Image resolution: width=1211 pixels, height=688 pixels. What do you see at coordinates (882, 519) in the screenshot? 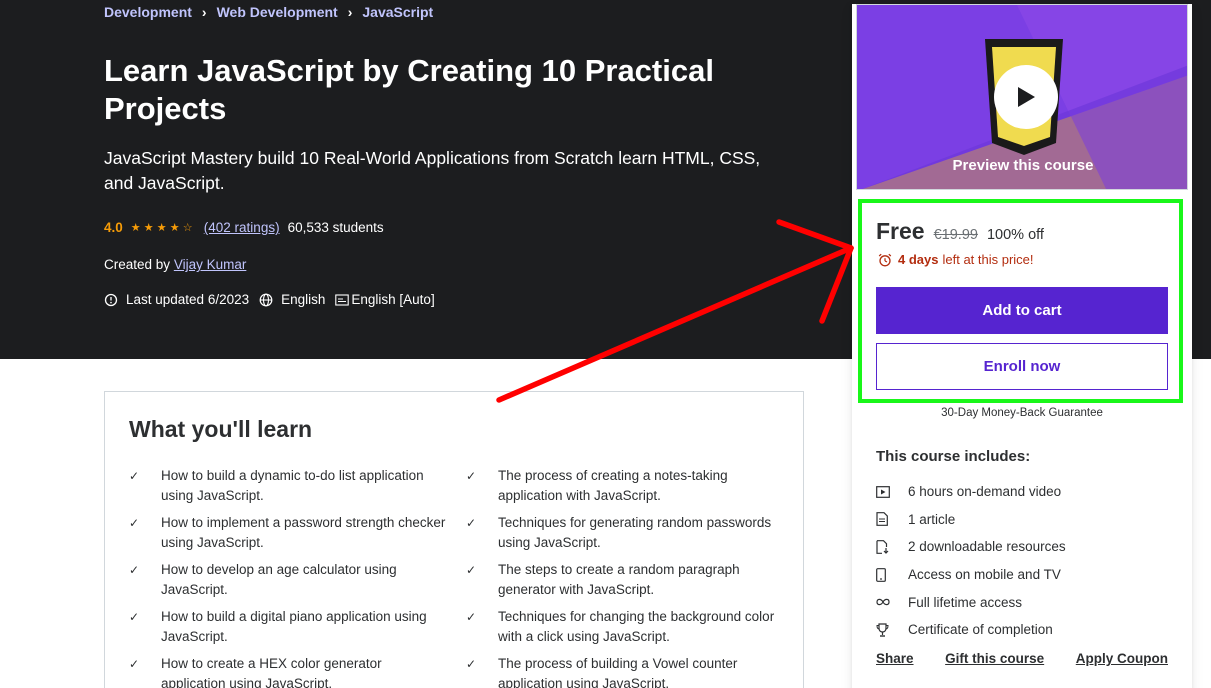
I see `article-icon` at bounding box center [882, 519].